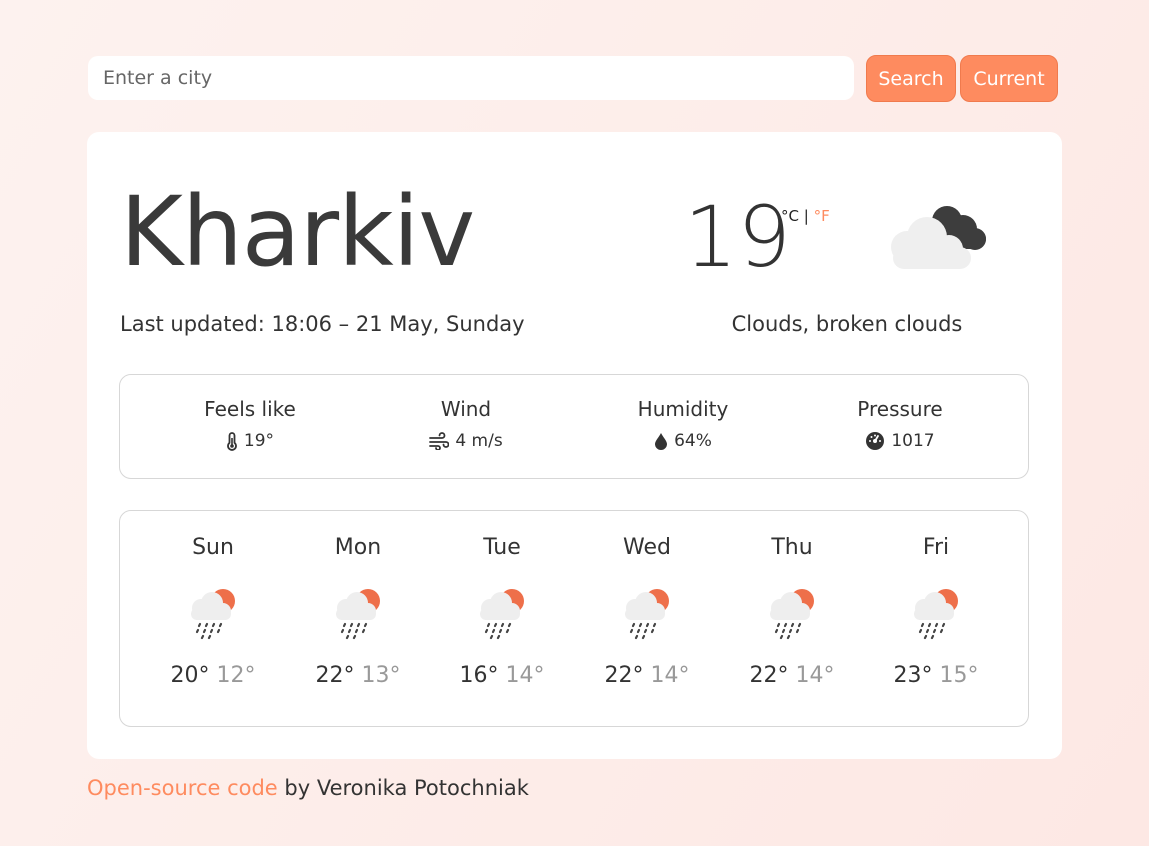 The width and height of the screenshot is (1149, 846). What do you see at coordinates (847, 324) in the screenshot?
I see `weather-description: Clouds, broken clouds` at bounding box center [847, 324].